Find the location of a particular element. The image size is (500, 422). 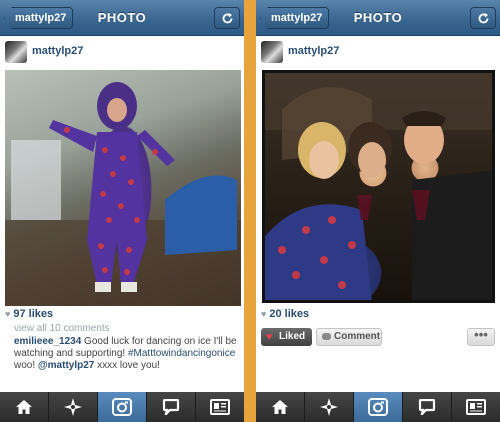

likes-count: ♥ 20 likes is located at coordinates (285, 314).